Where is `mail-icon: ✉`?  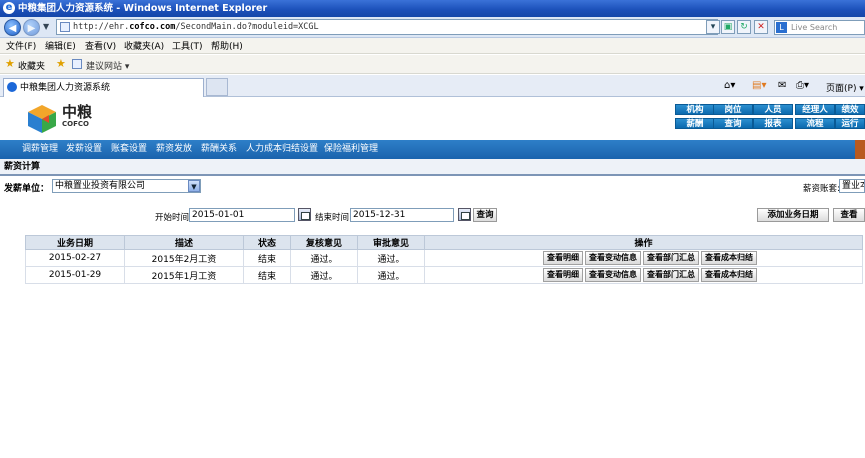 mail-icon: ✉ is located at coordinates (782, 85).